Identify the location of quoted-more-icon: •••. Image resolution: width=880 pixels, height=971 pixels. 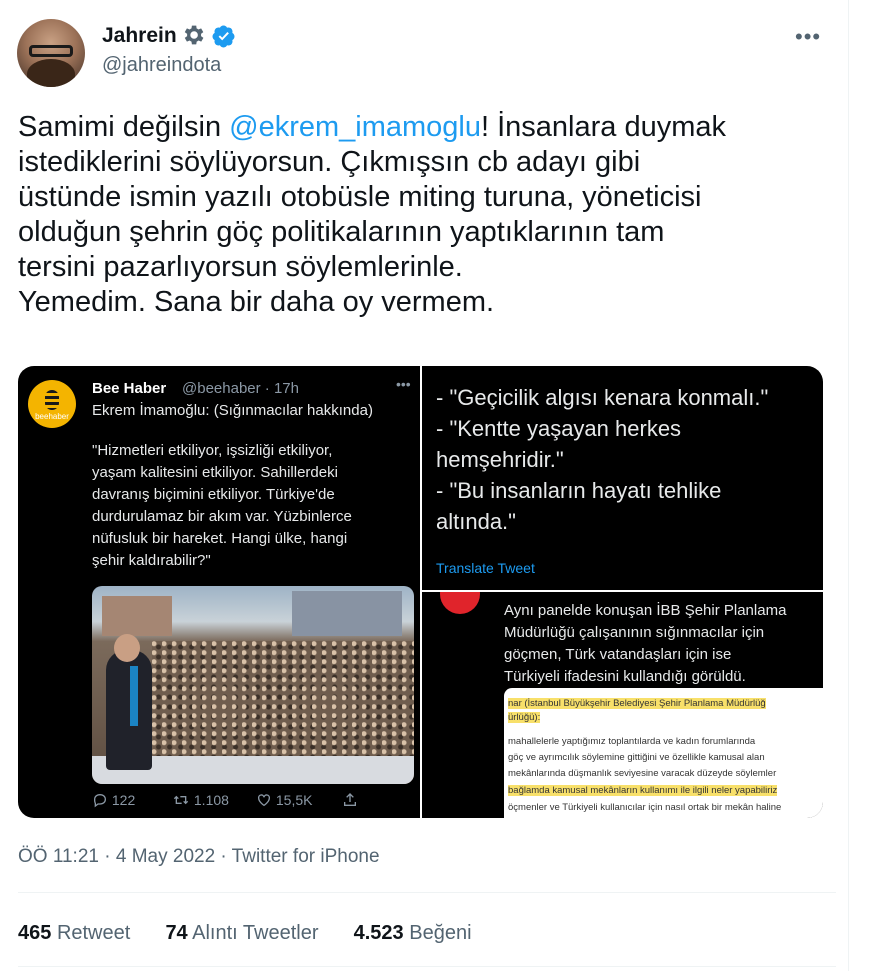
(403, 384).